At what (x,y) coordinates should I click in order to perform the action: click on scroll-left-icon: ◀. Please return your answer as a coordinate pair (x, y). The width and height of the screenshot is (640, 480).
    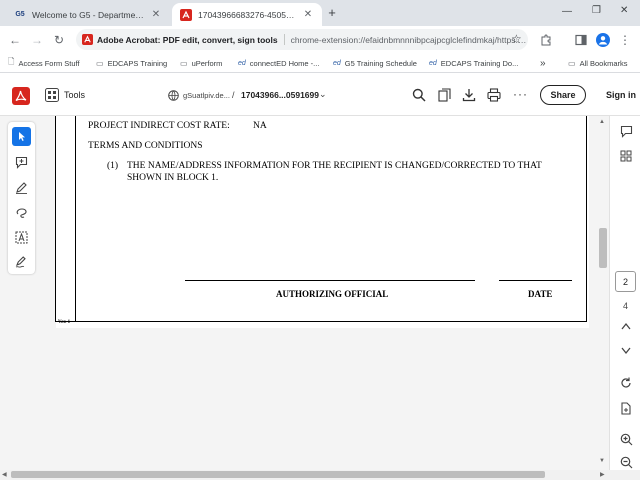
    Looking at the image, I should click on (4, 474).